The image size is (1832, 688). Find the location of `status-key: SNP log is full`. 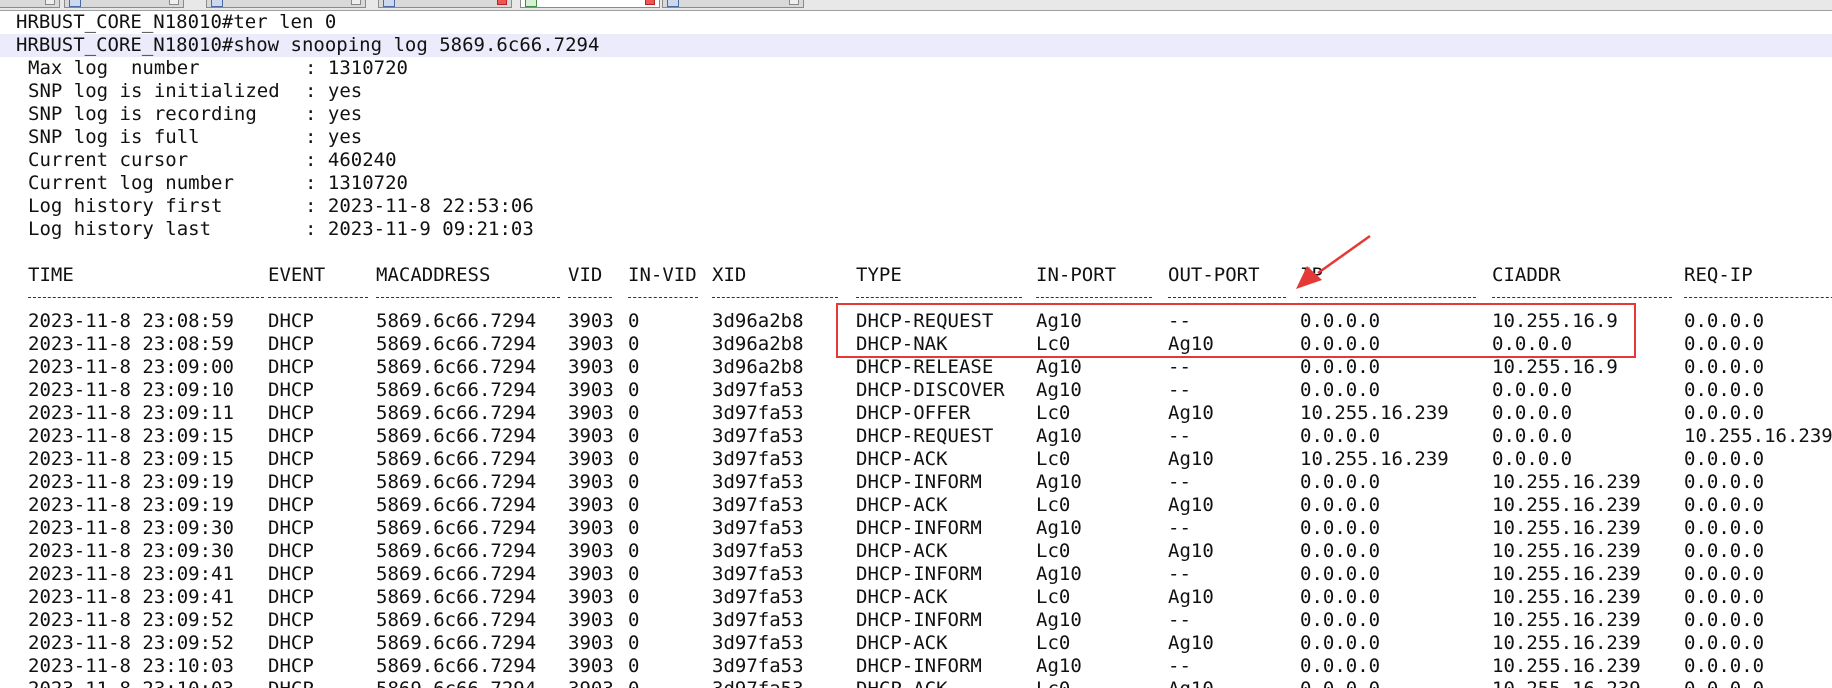

status-key: SNP log is full is located at coordinates (114, 137).